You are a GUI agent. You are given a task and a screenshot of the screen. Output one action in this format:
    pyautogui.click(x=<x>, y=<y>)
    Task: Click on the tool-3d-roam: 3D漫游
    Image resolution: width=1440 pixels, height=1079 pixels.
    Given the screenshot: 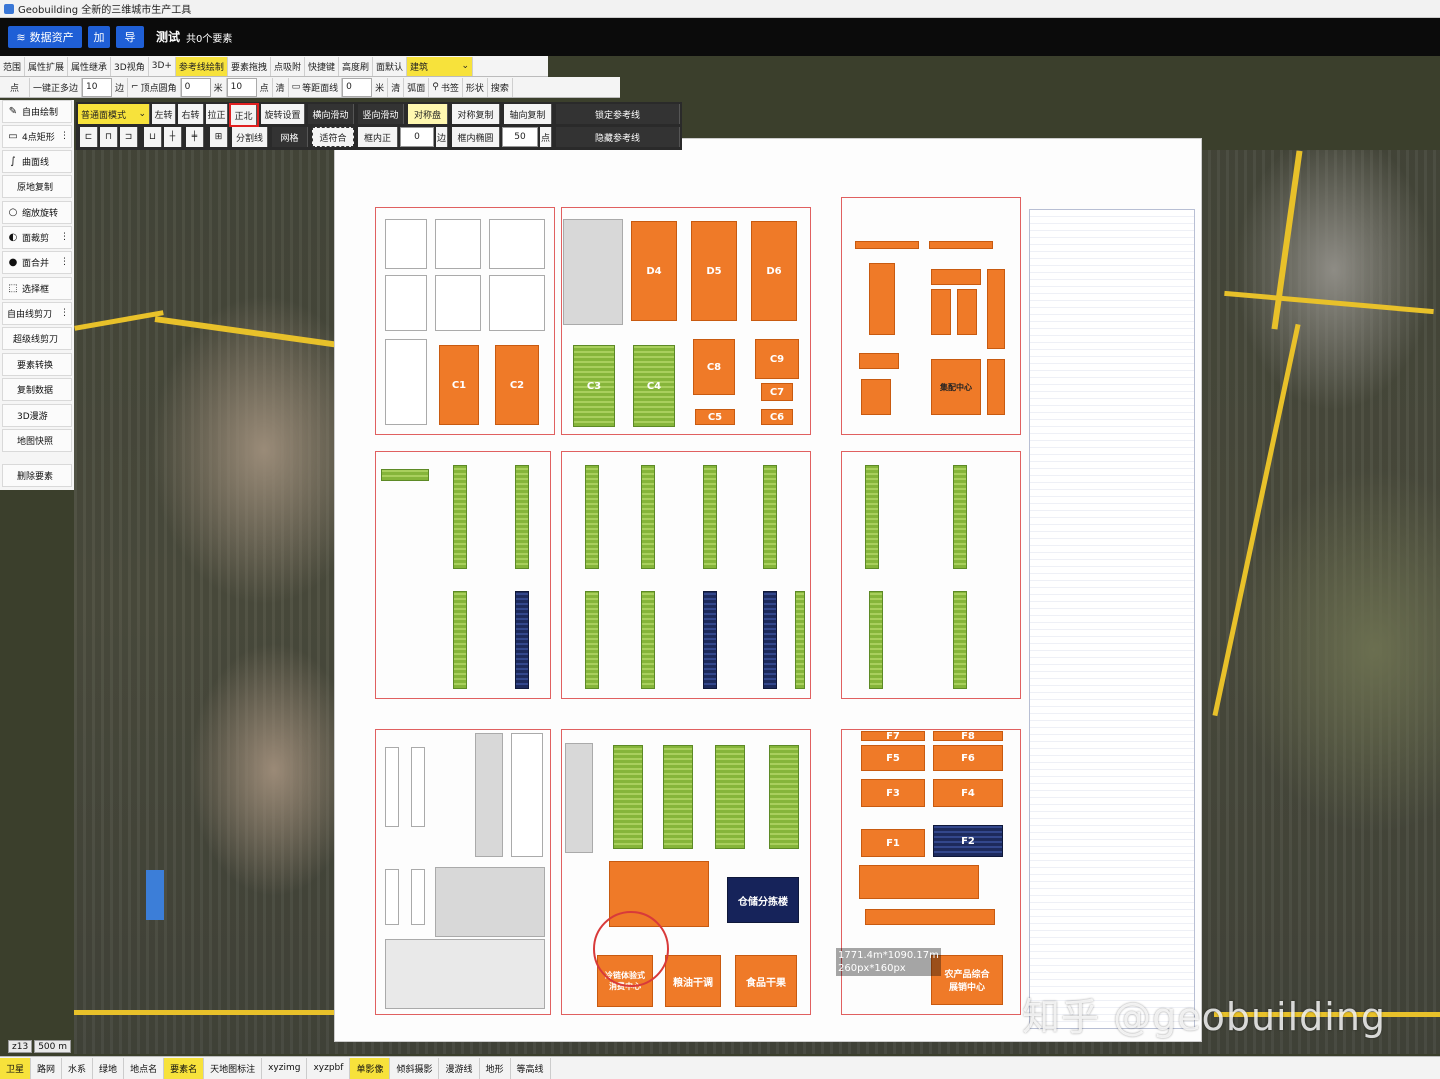 What is the action you would take?
    pyautogui.click(x=37, y=415)
    